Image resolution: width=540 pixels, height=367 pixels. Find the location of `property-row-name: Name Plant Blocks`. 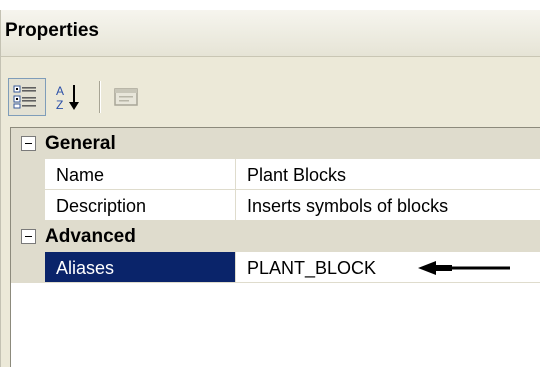

property-row-name: Name Plant Blocks is located at coordinates (275, 174).